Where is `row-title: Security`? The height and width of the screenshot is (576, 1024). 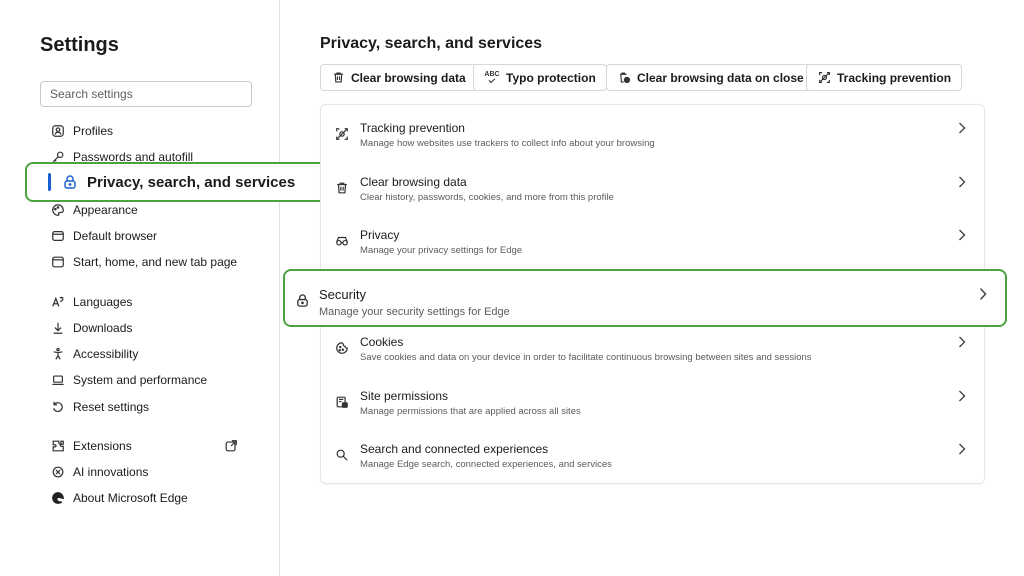
row-title: Security is located at coordinates (342, 294).